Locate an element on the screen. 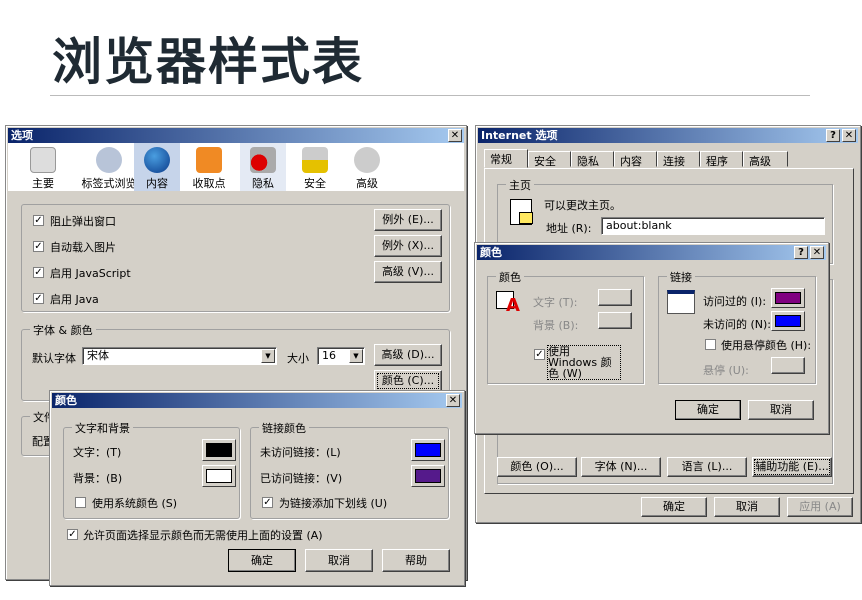  checkbox-block-popups: ✓ is located at coordinates (38, 220).